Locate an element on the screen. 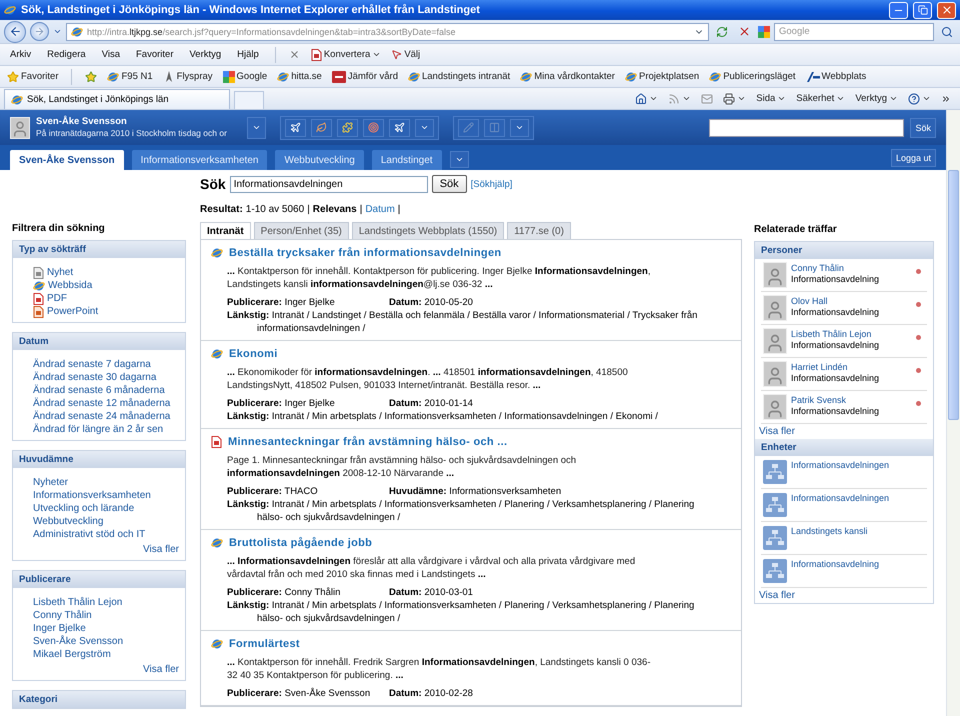  more-tabs-button is located at coordinates (459, 159).